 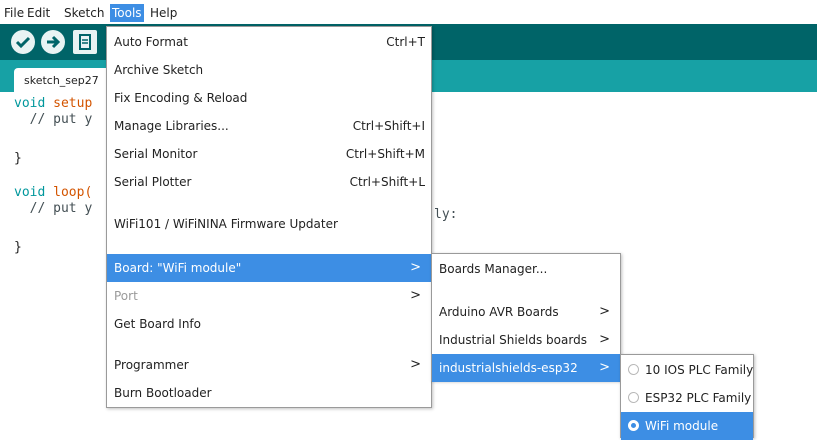 I want to click on menubar: File Edit Sketch Tools Help, so click(x=408, y=12).